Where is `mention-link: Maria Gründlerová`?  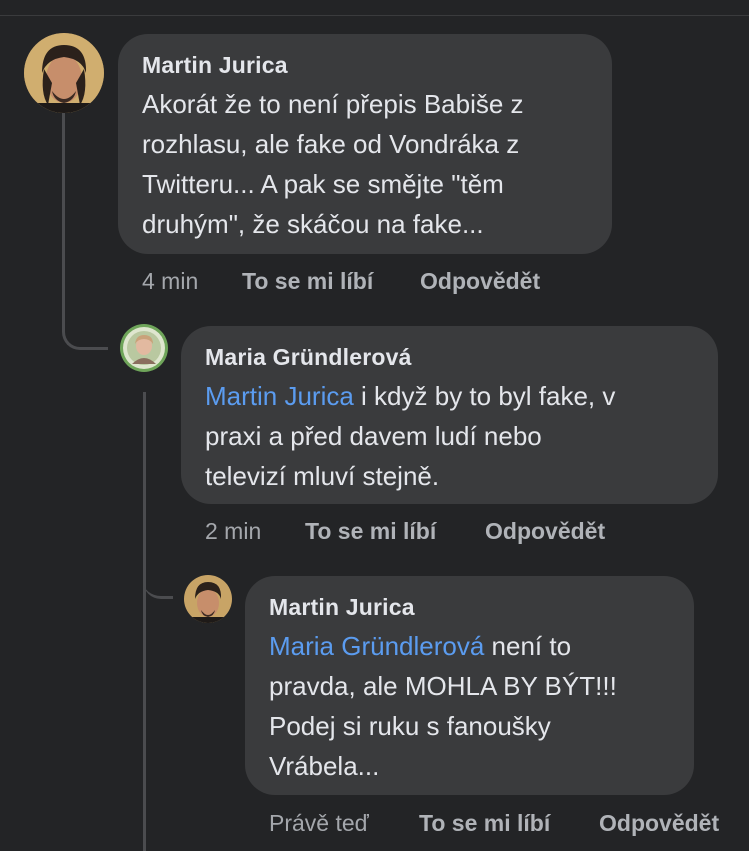
mention-link: Maria Gründlerová is located at coordinates (376, 646).